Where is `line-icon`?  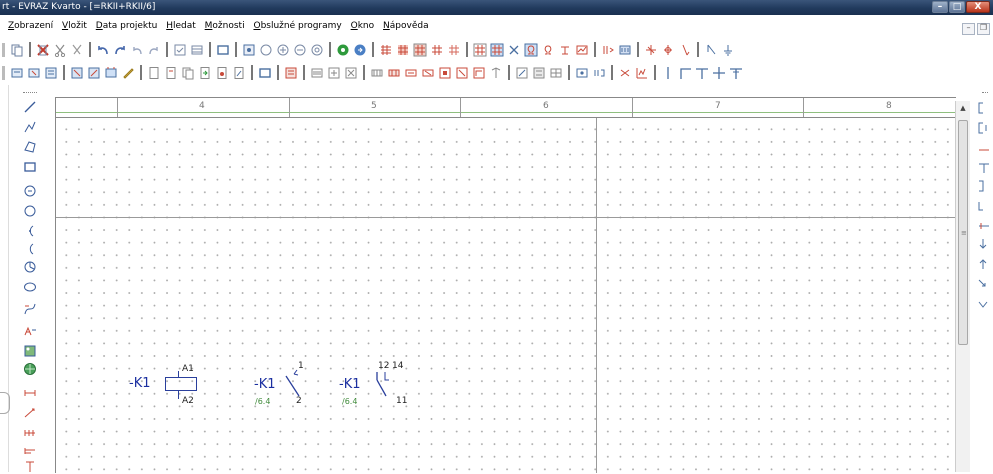
line-icon is located at coordinates (30, 107).